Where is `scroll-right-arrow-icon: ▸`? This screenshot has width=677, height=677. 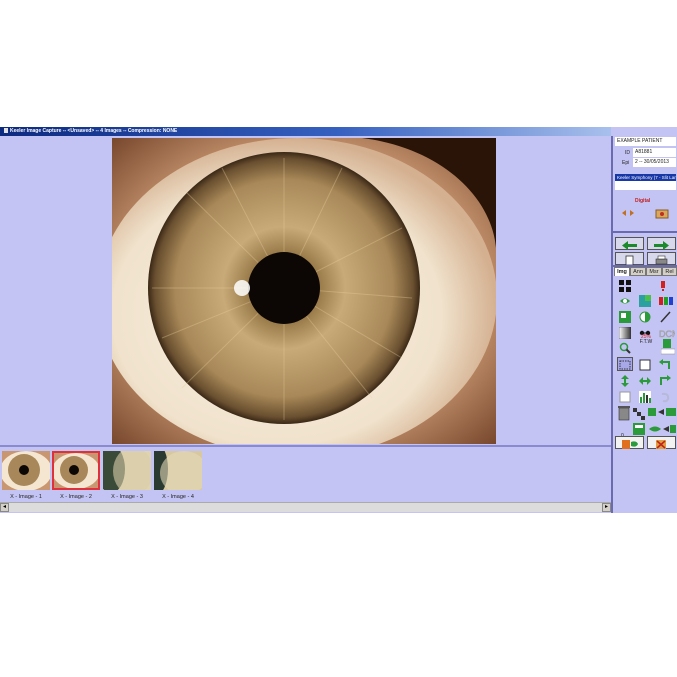 scroll-right-arrow-icon: ▸ is located at coordinates (606, 507).